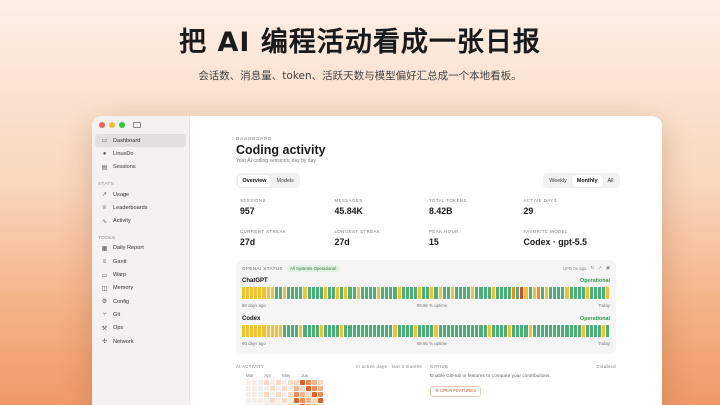 Image resolution: width=720 pixels, height=405 pixels. I want to click on range-all: All, so click(611, 181).